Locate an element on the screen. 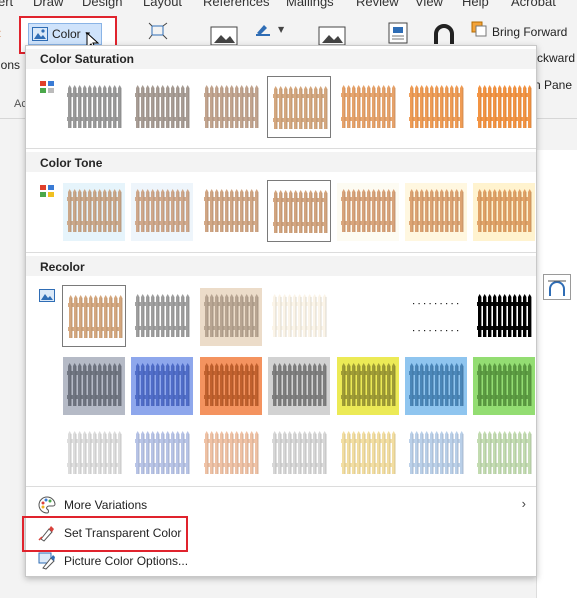  tone-icon is located at coordinates (47, 191).